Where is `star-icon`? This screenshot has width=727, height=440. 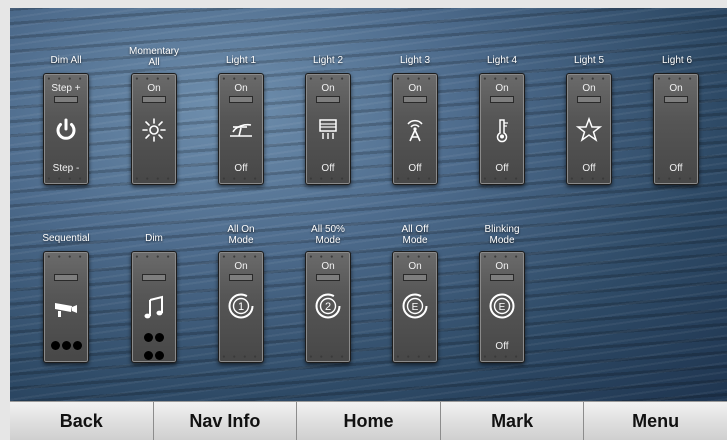 star-icon is located at coordinates (589, 130).